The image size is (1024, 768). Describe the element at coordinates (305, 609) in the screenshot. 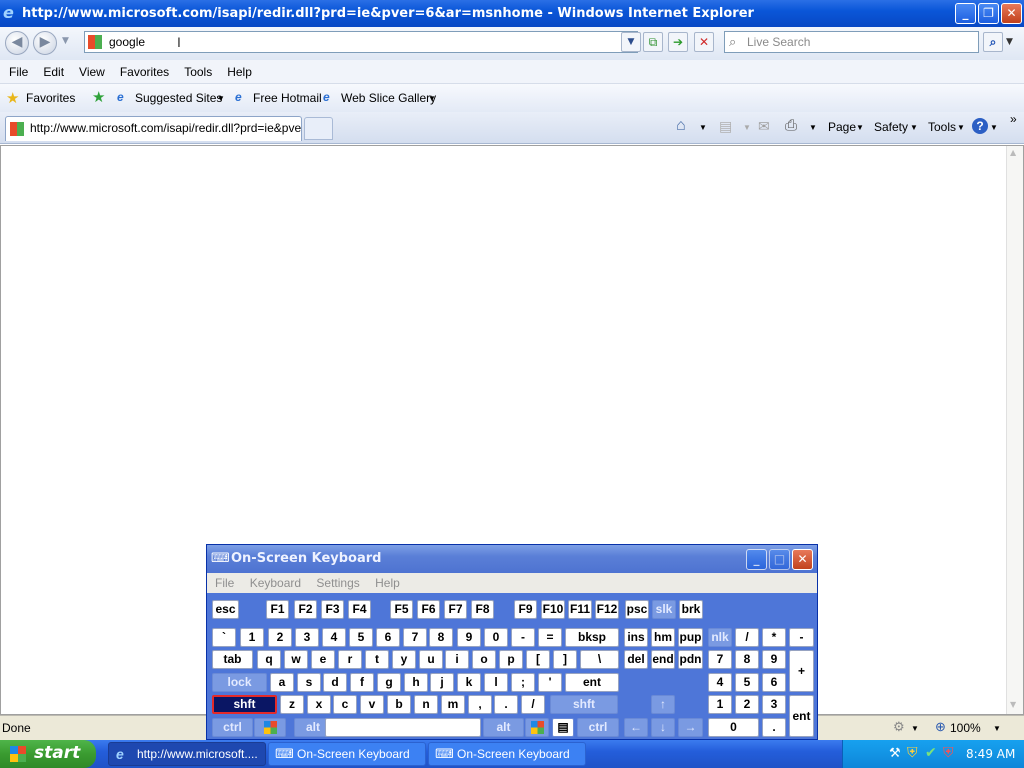

I see `osk-key: F2` at that location.